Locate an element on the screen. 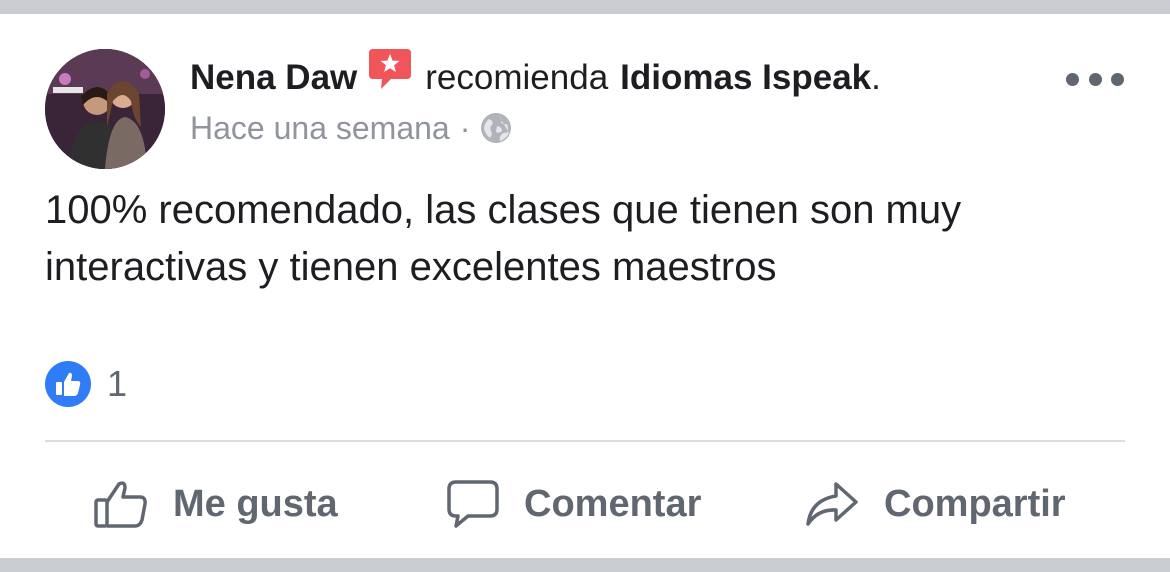  thumbs-up-icon is located at coordinates (120, 504).